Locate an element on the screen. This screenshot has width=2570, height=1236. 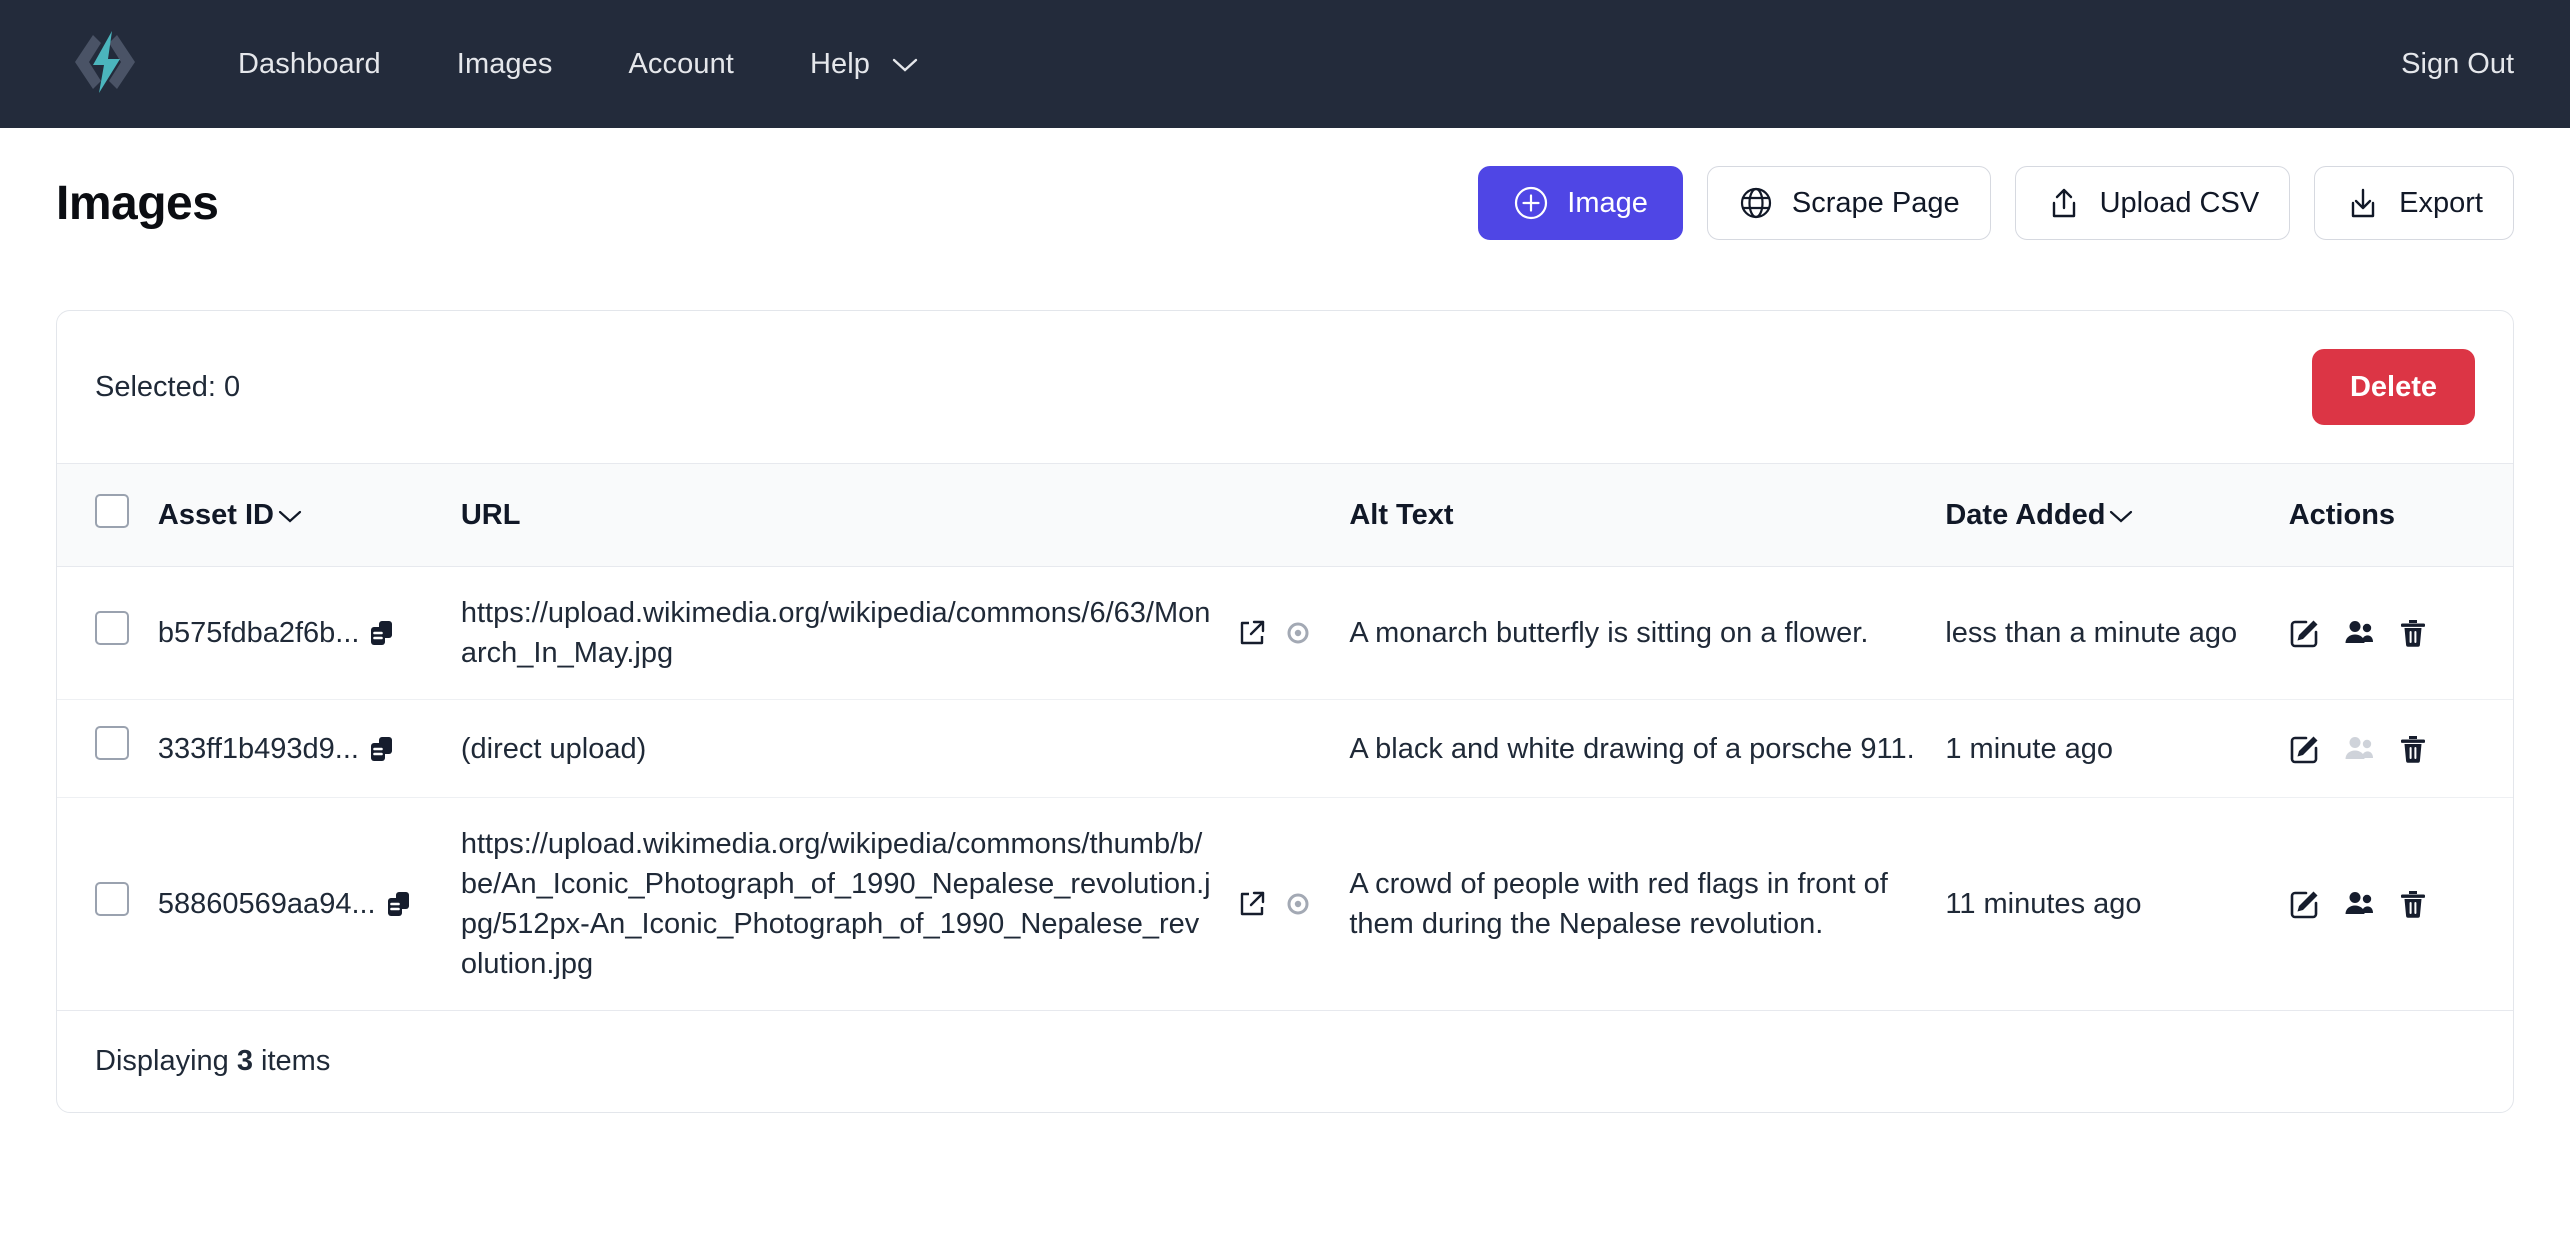
add-image-button: Image is located at coordinates (1580, 203).